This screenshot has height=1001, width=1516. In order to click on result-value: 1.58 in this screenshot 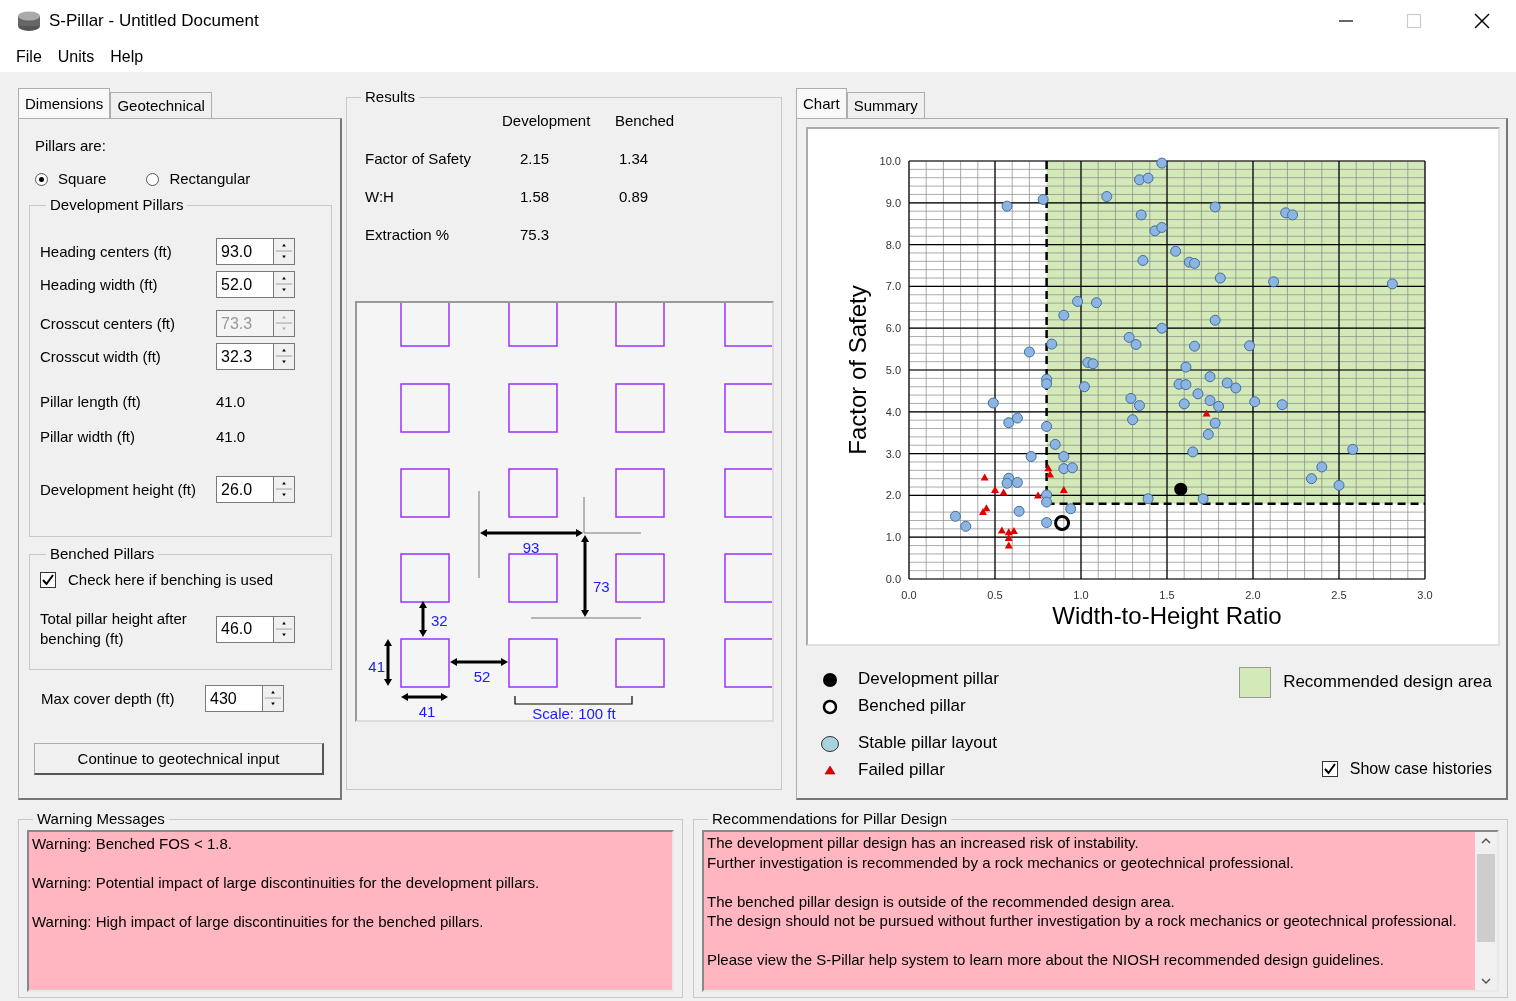, I will do `click(535, 197)`.